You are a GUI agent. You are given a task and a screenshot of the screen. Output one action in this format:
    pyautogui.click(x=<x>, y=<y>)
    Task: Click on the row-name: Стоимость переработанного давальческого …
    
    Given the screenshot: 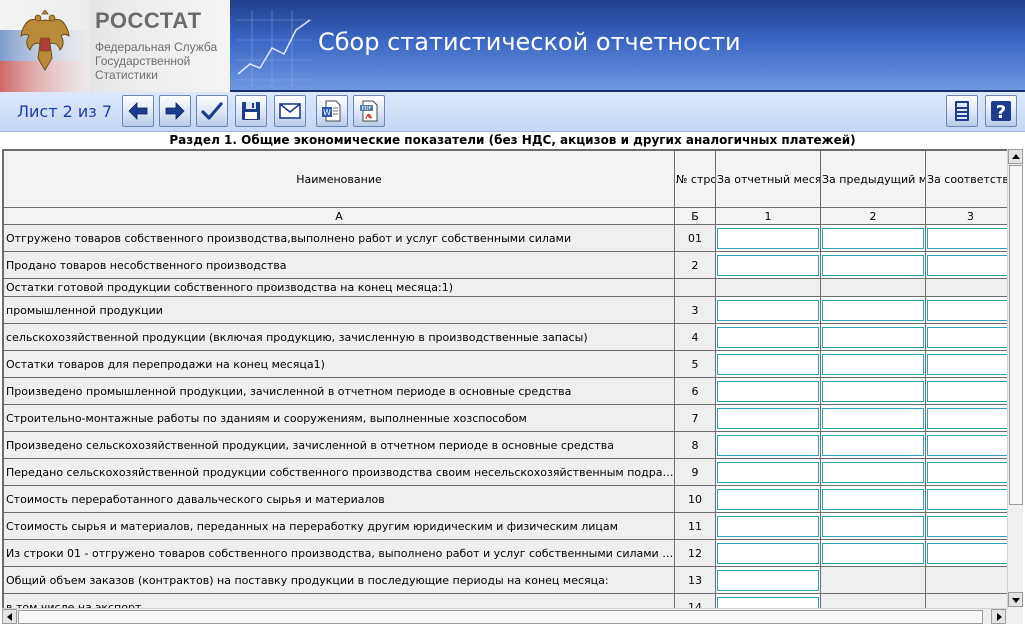 What is the action you would take?
    pyautogui.click(x=339, y=499)
    